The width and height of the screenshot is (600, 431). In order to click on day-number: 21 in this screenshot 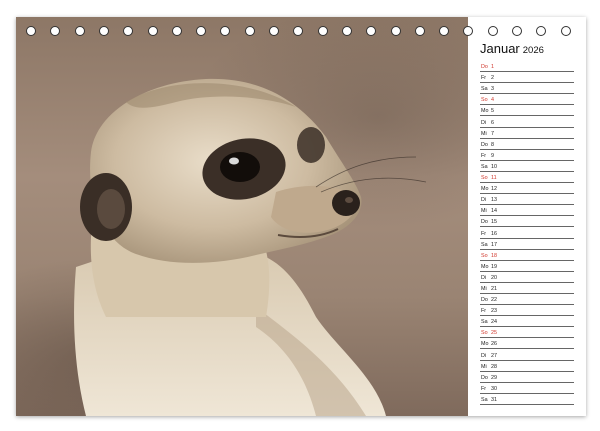, I will do `click(494, 288)`.